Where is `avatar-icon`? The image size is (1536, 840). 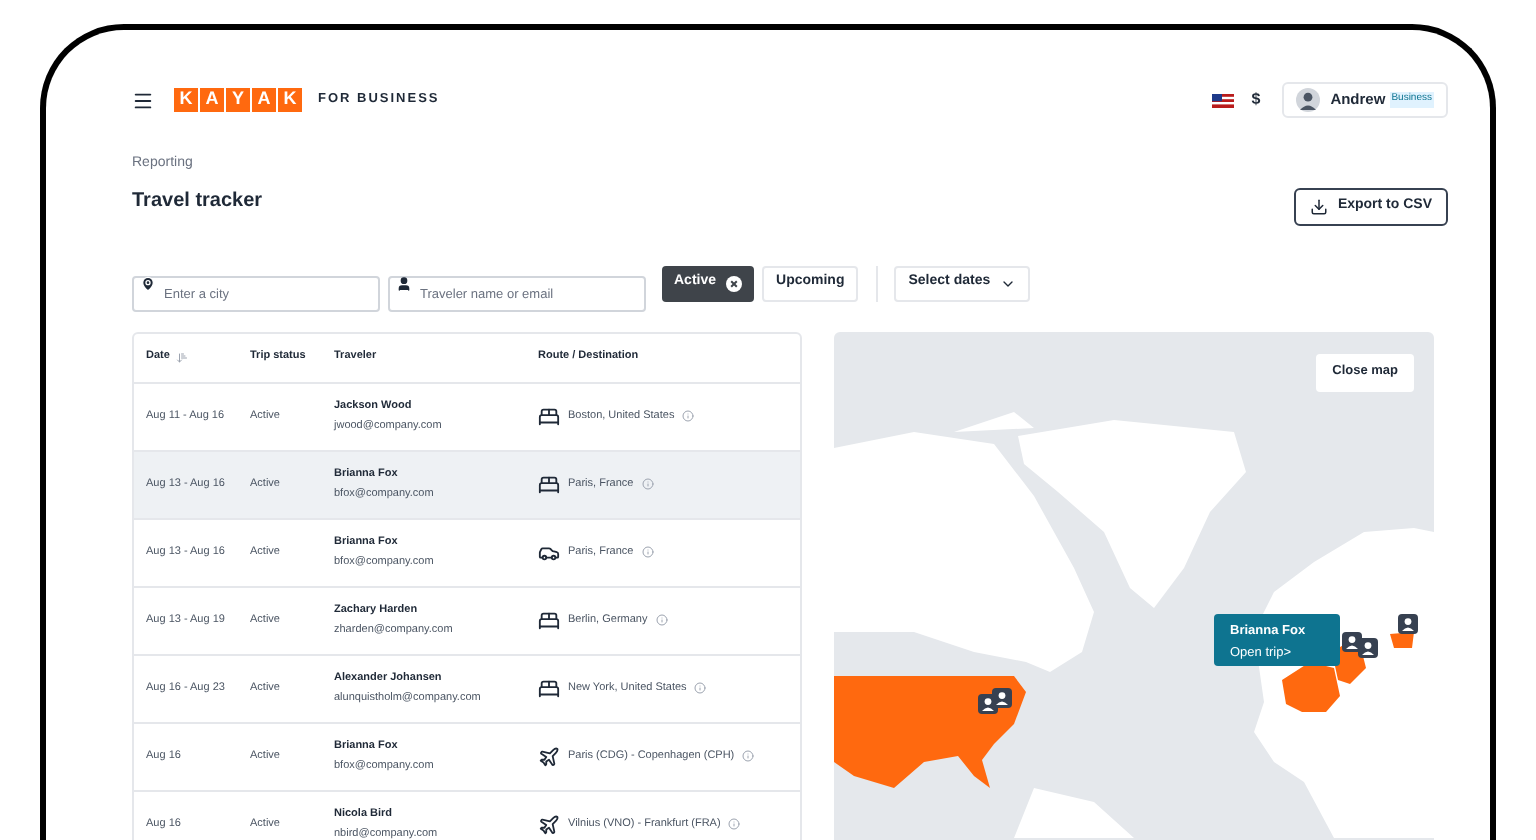 avatar-icon is located at coordinates (1308, 100).